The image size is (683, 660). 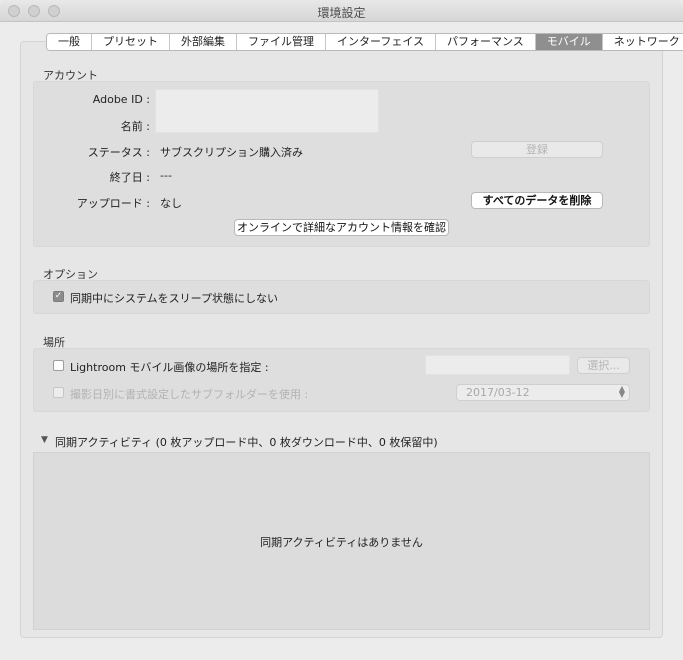 What do you see at coordinates (281, 42) in the screenshot?
I see `tab-file-handling: ファイル管理` at bounding box center [281, 42].